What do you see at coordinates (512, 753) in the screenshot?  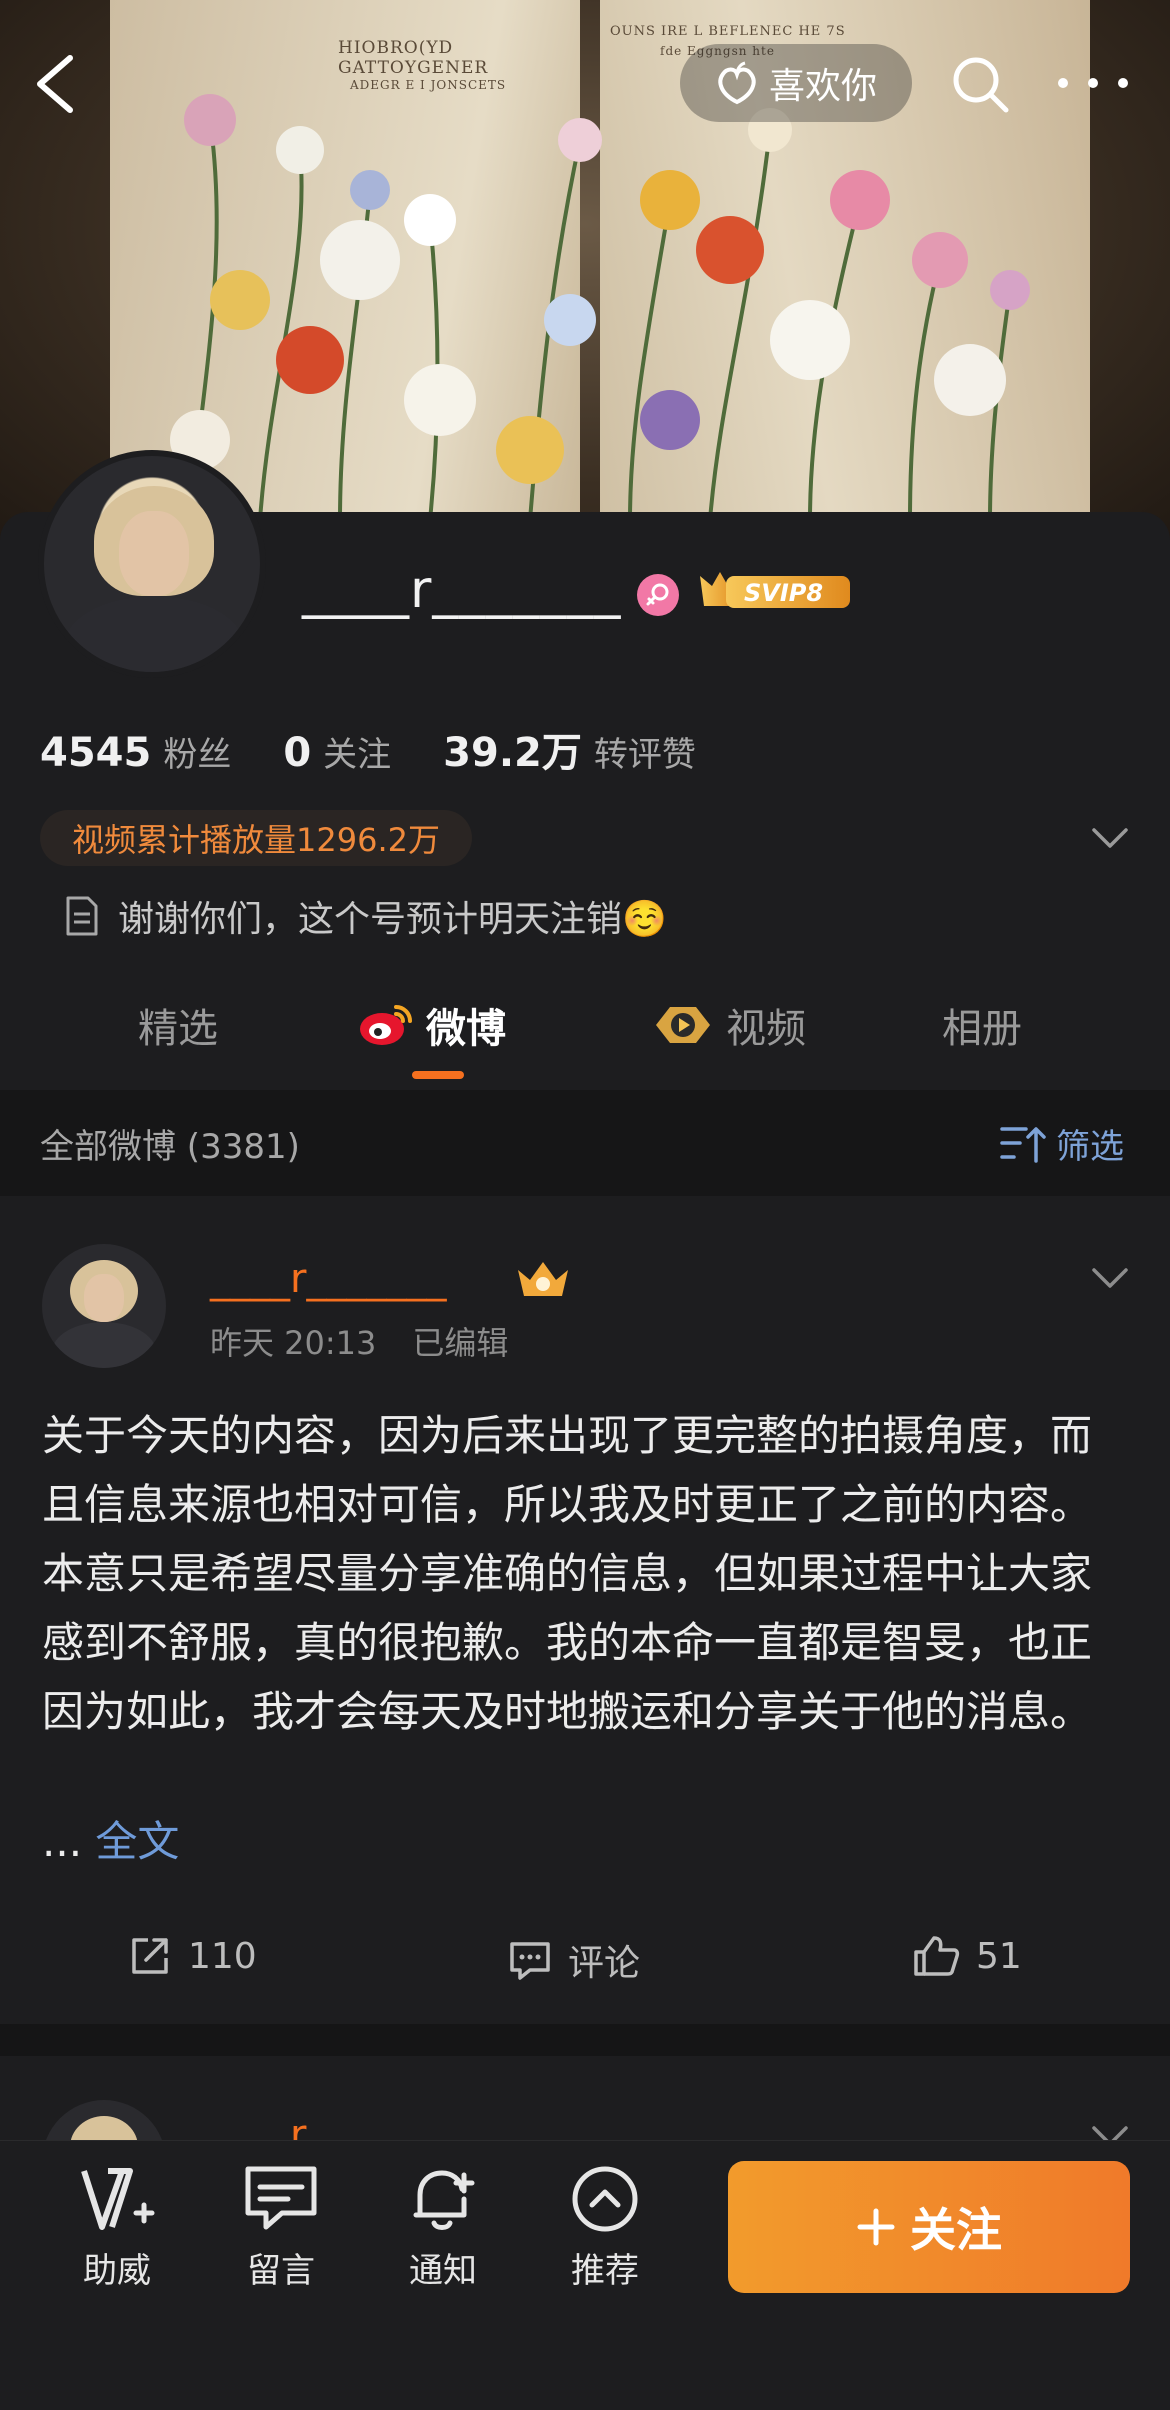 I see `stat-number: 39.2万` at bounding box center [512, 753].